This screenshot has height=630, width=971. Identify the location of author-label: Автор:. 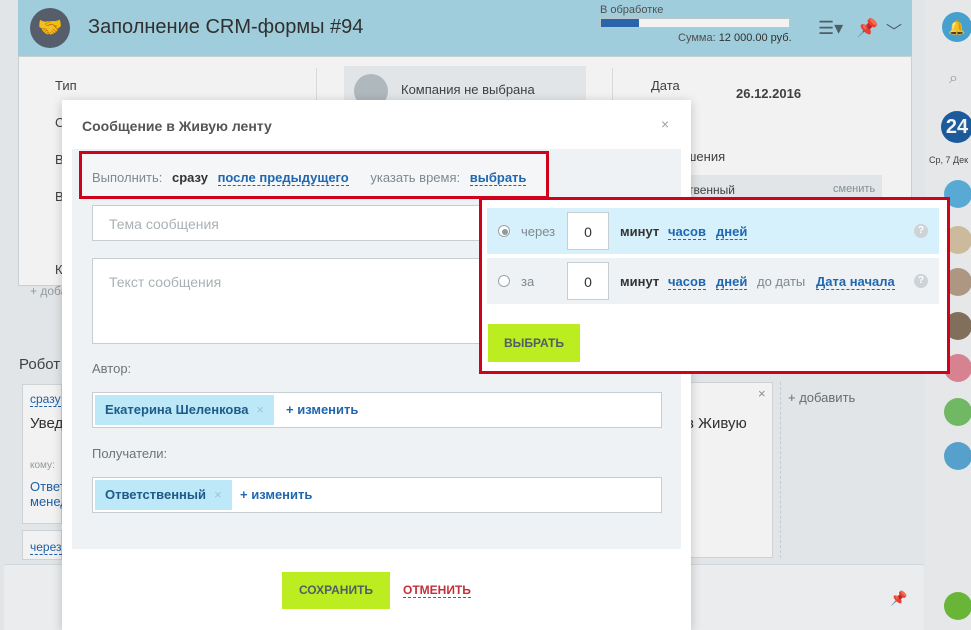
(112, 368).